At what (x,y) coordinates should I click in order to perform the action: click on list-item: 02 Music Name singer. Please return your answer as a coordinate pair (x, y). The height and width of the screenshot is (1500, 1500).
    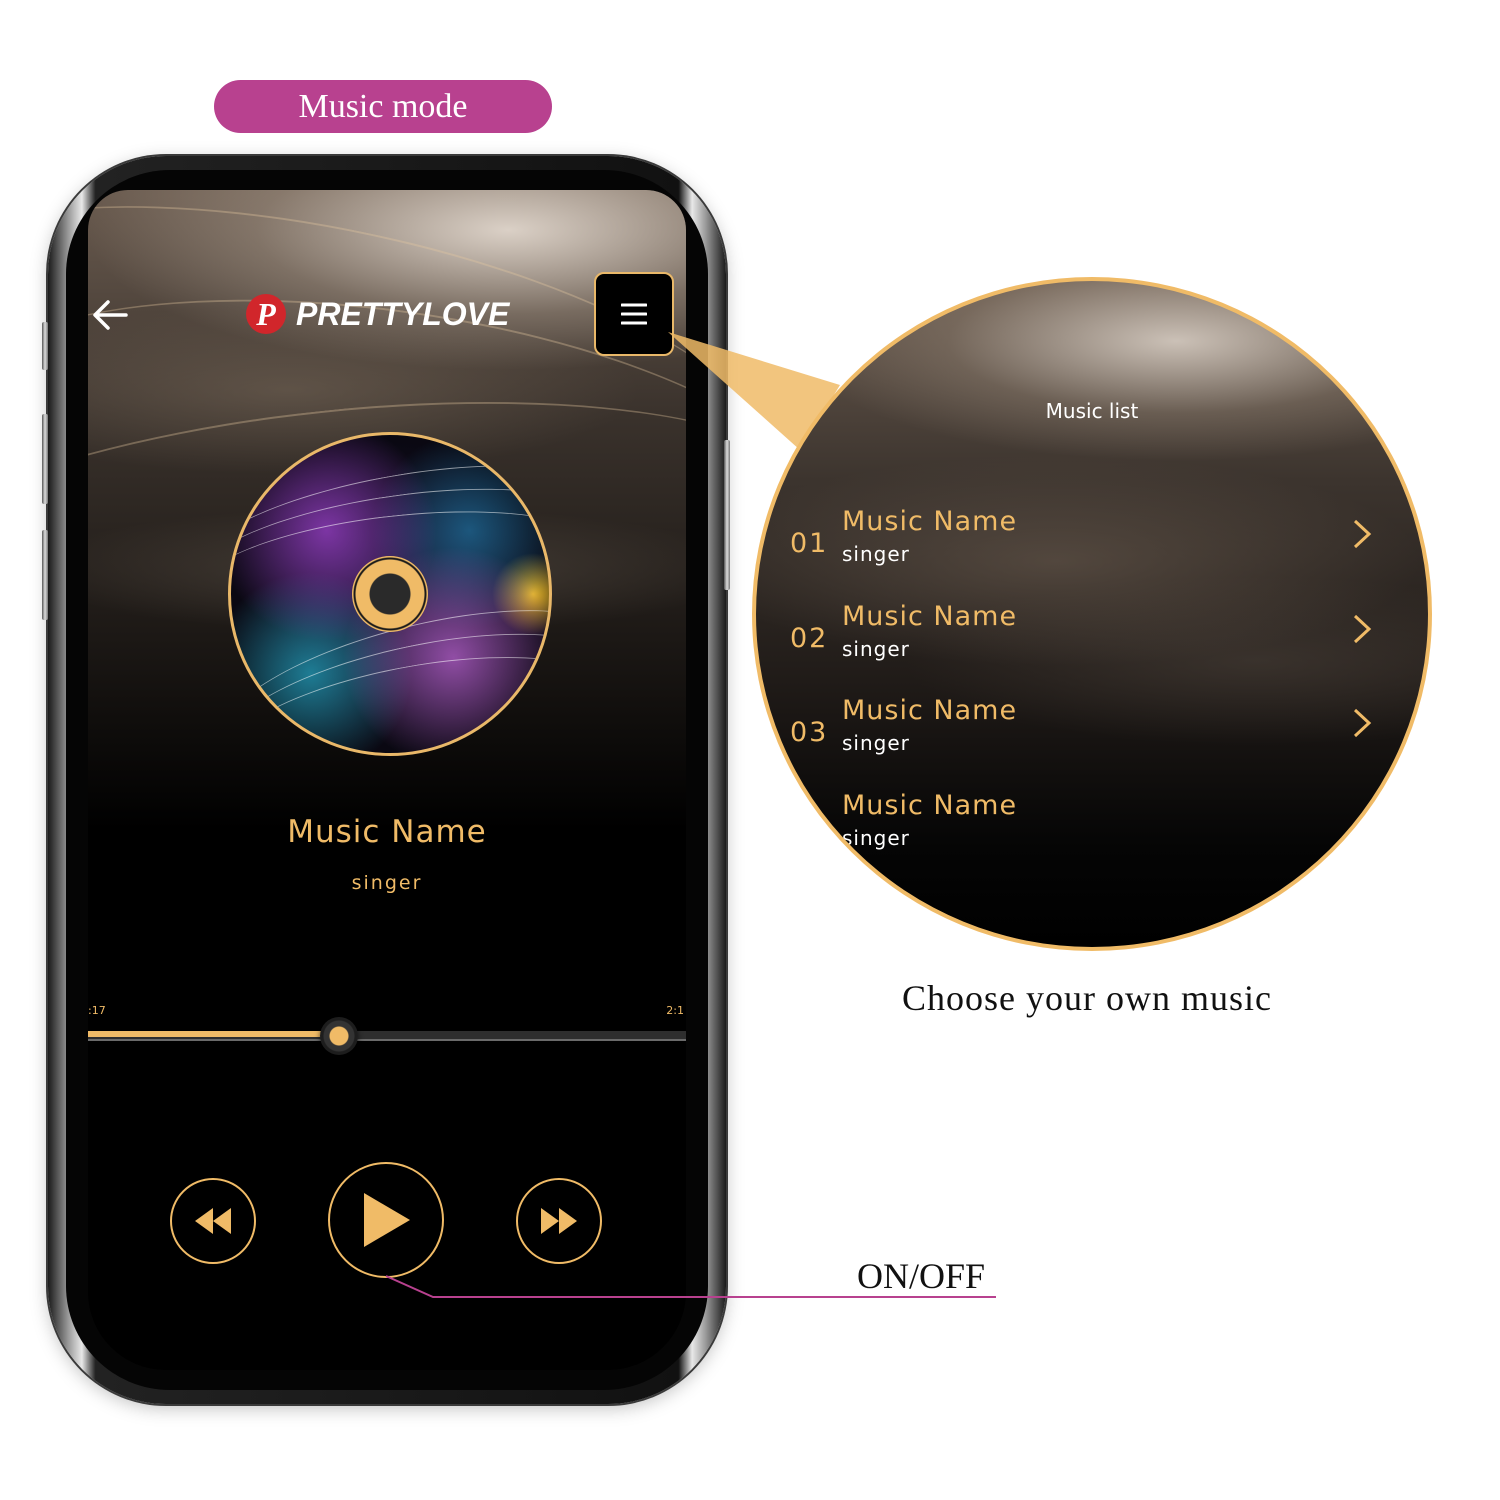
    Looking at the image, I should click on (1095, 646).